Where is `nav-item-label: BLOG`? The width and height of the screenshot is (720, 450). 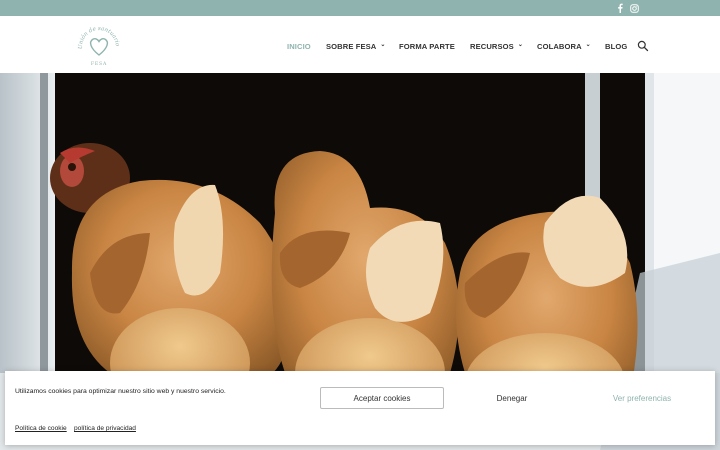 nav-item-label: BLOG is located at coordinates (616, 46).